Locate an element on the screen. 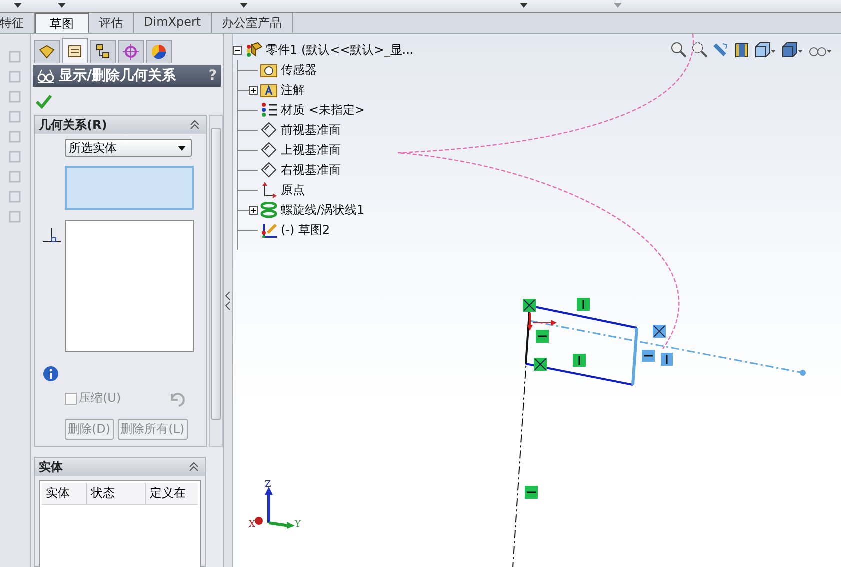 The image size is (841, 567). material-icon is located at coordinates (269, 110).